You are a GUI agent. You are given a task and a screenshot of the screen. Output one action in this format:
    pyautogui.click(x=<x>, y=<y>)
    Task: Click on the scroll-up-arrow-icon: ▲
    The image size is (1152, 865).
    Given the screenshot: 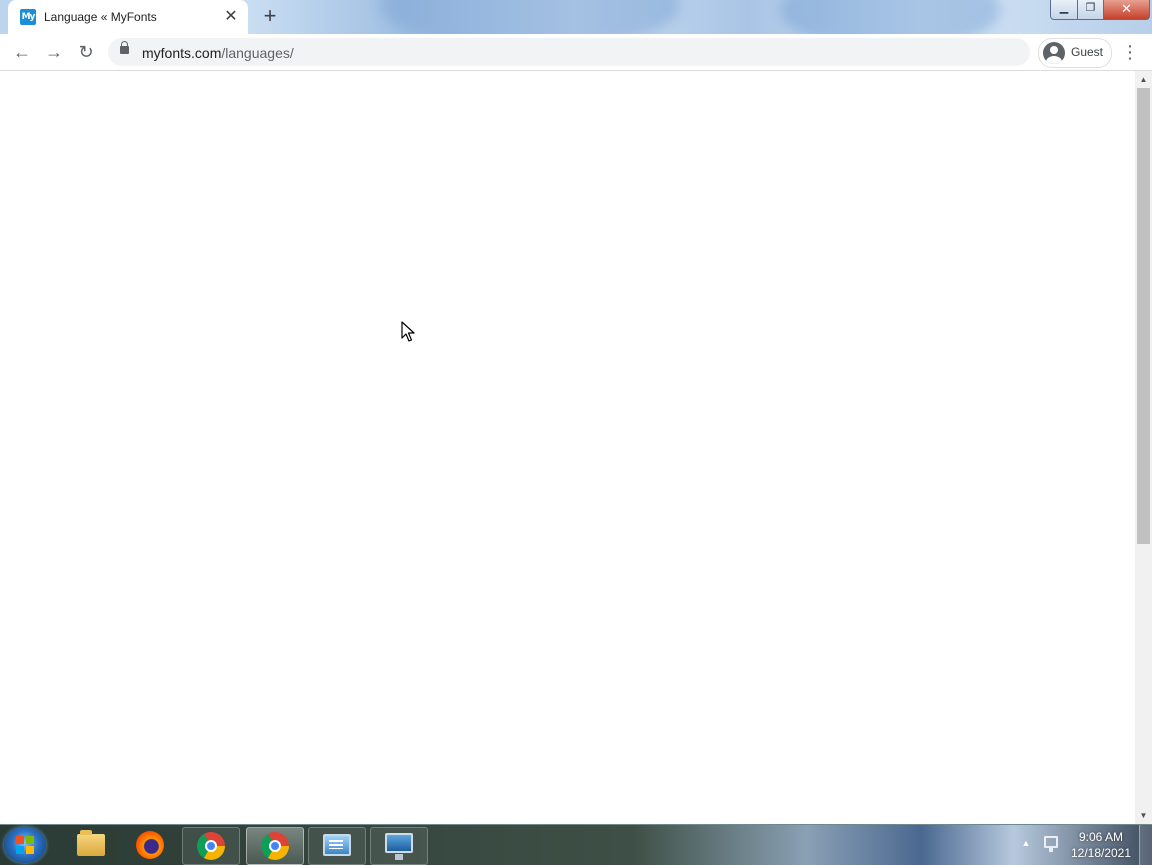 What is the action you would take?
    pyautogui.click(x=1143, y=79)
    